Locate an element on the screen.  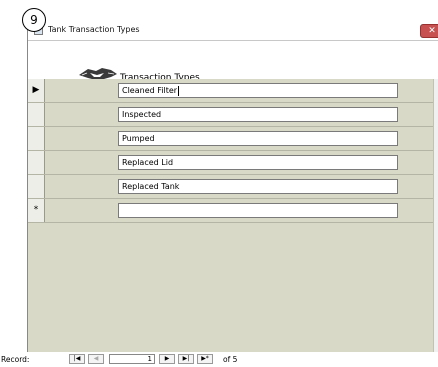
title-bar: Tank Transaction Types ✕ is located at coordinates (233, 31).